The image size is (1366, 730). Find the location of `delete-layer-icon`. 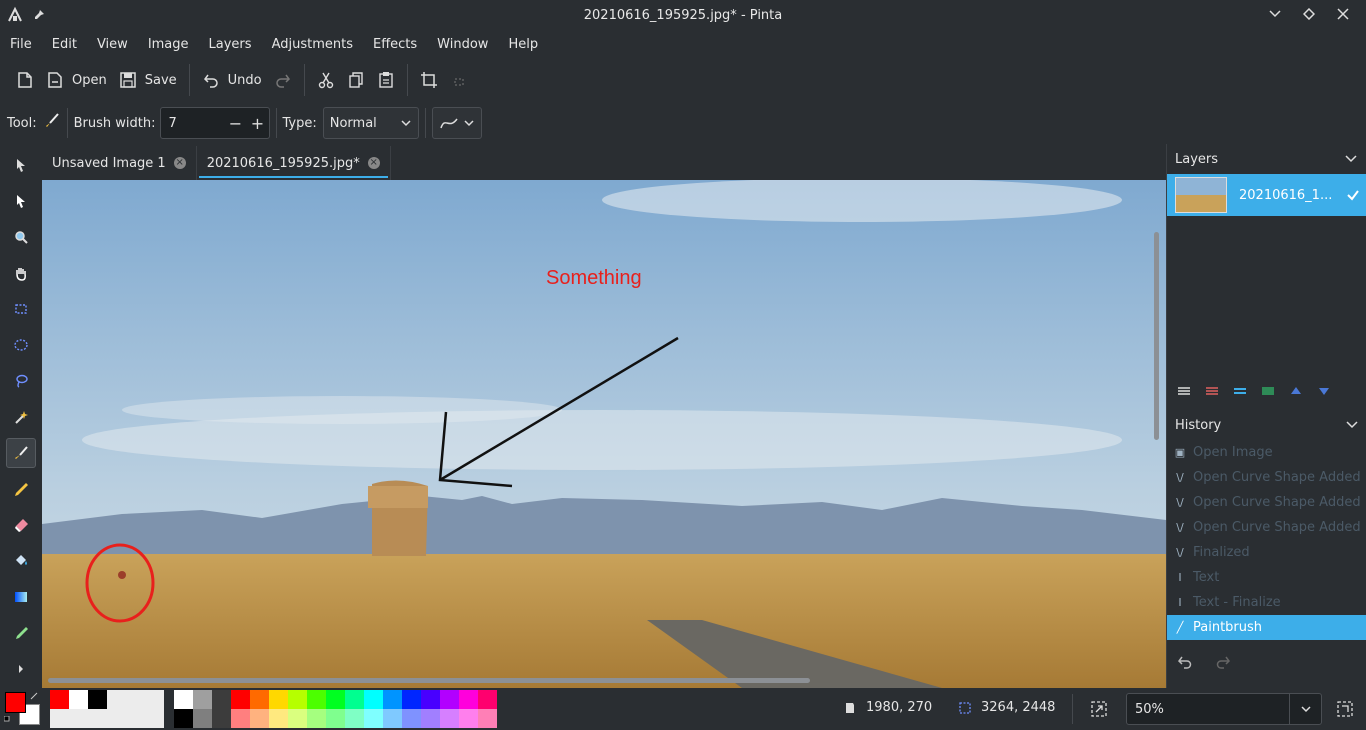

delete-layer-icon is located at coordinates (1212, 391).